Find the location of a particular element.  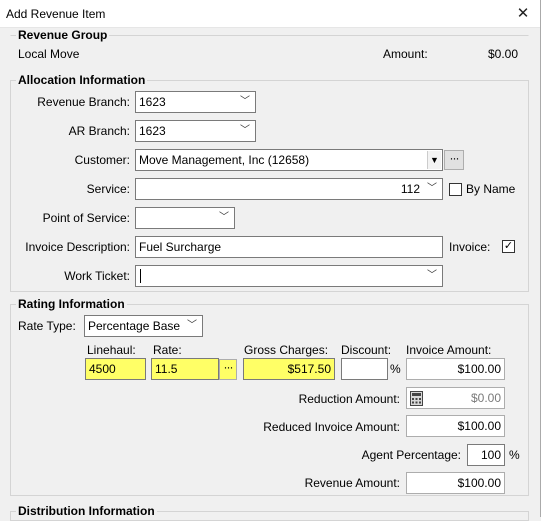

reduction-amount-value: $0.00 is located at coordinates (485, 398).